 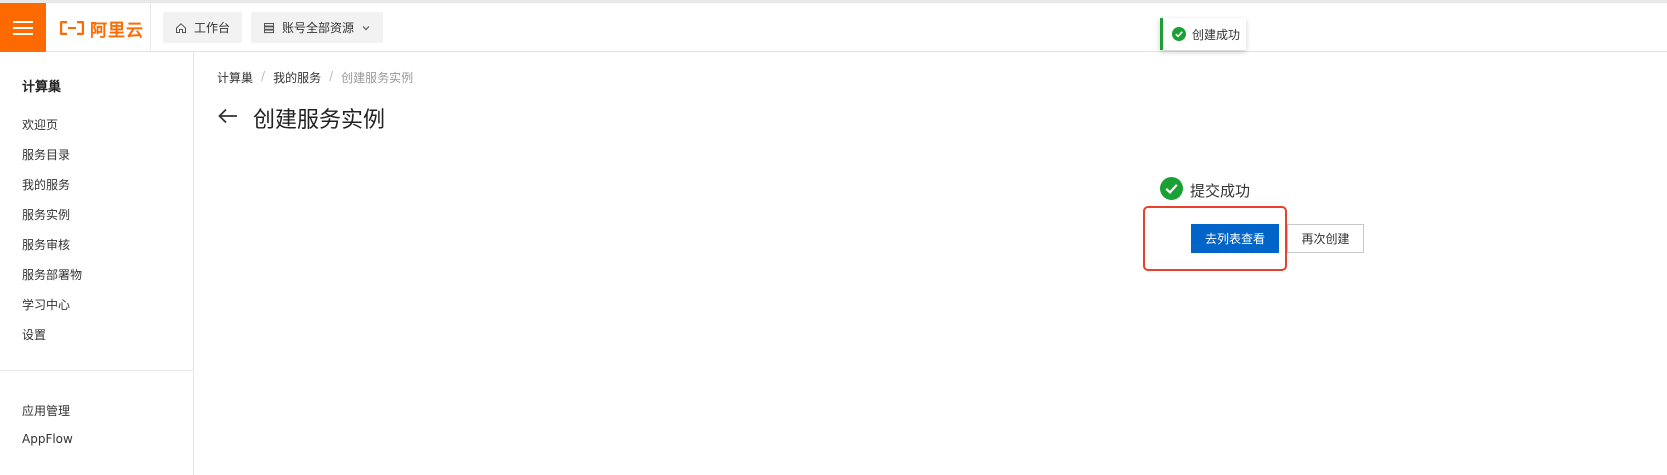 What do you see at coordinates (228, 116) in the screenshot?
I see `arrow-left-icon` at bounding box center [228, 116].